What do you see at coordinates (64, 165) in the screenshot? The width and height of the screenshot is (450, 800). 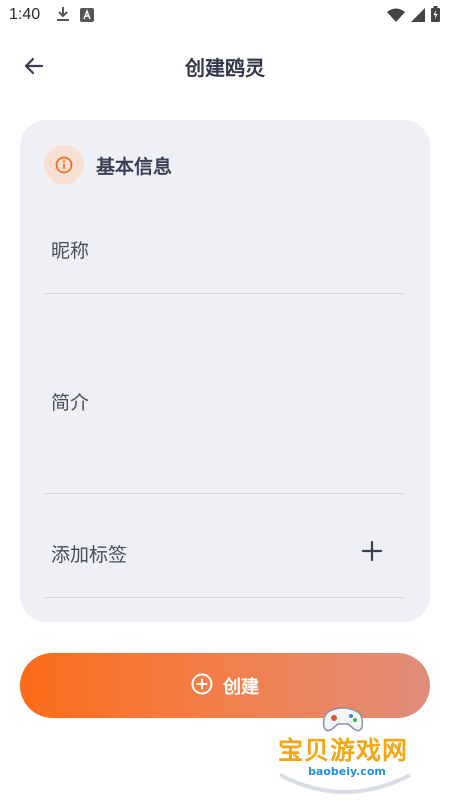 I see `info-icon` at bounding box center [64, 165].